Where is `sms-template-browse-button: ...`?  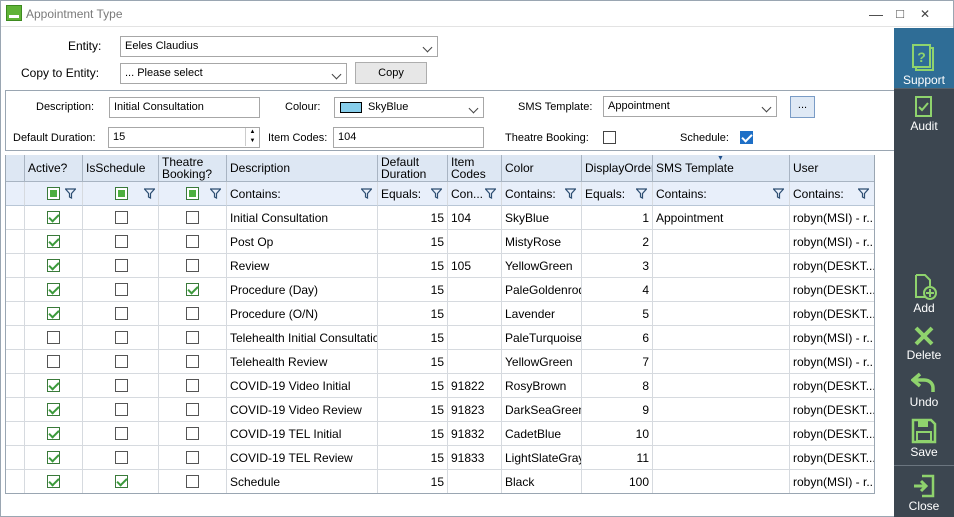 sms-template-browse-button: ... is located at coordinates (802, 107).